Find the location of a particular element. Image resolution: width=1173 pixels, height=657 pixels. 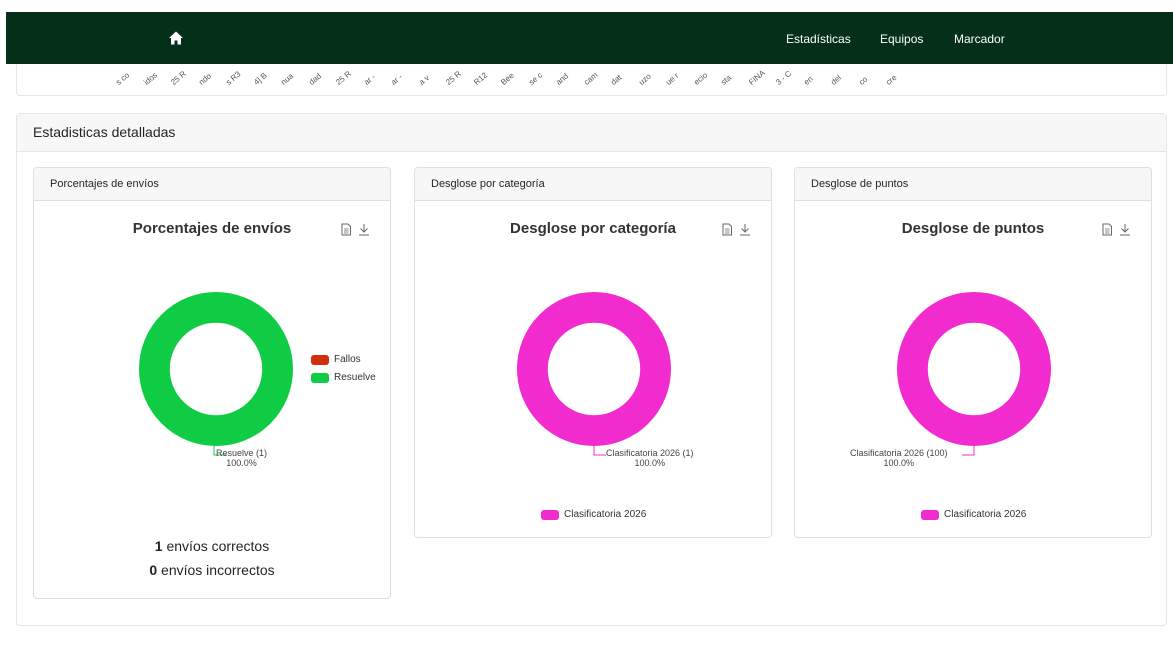

data-label: Clasificatoria 2026 (1) 100.0% is located at coordinates (650, 458).